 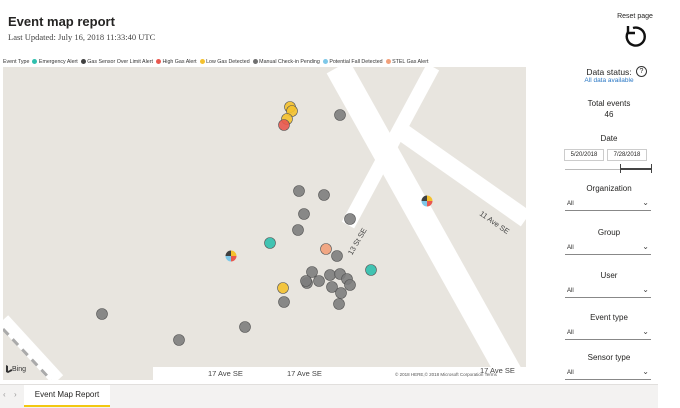 I want to click on last-updated-text: Last Updated: July 16, 2018 11:33:40 UTC, so click(x=82, y=37).